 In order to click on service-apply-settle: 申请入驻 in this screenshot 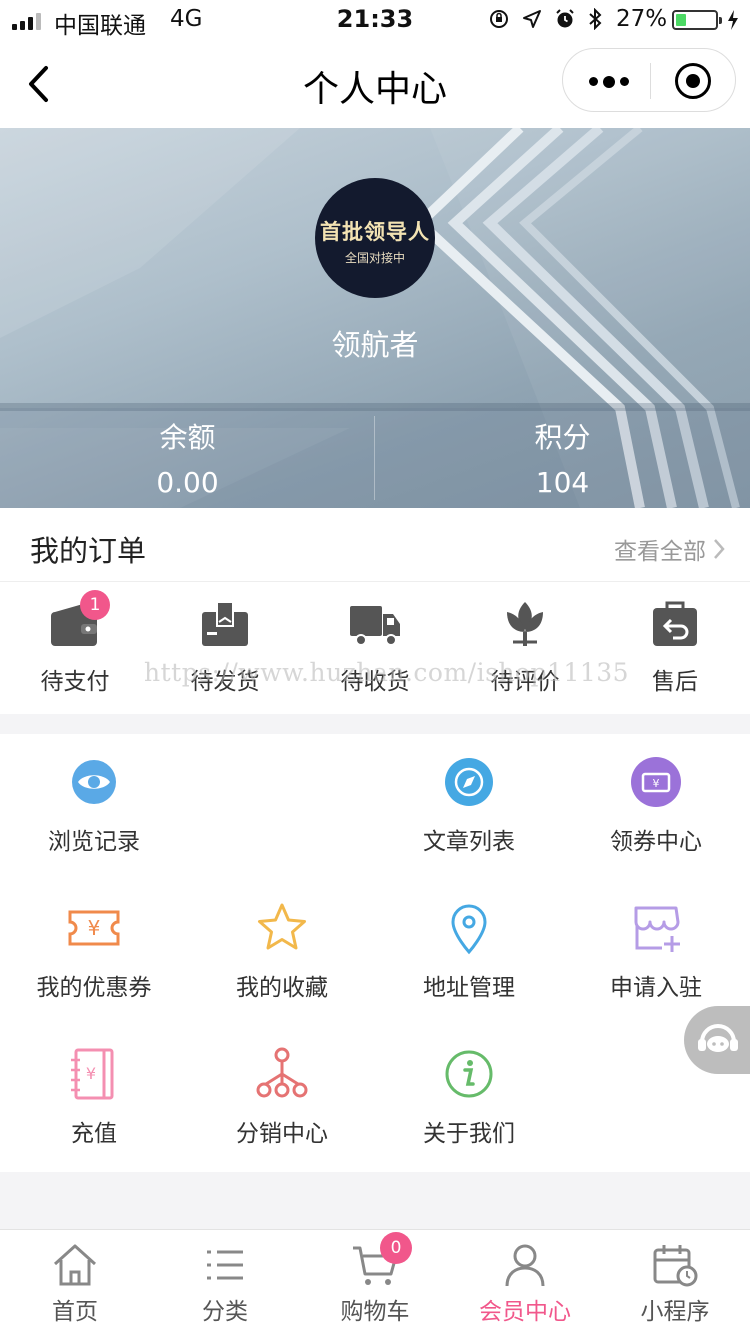, I will do `click(656, 953)`.